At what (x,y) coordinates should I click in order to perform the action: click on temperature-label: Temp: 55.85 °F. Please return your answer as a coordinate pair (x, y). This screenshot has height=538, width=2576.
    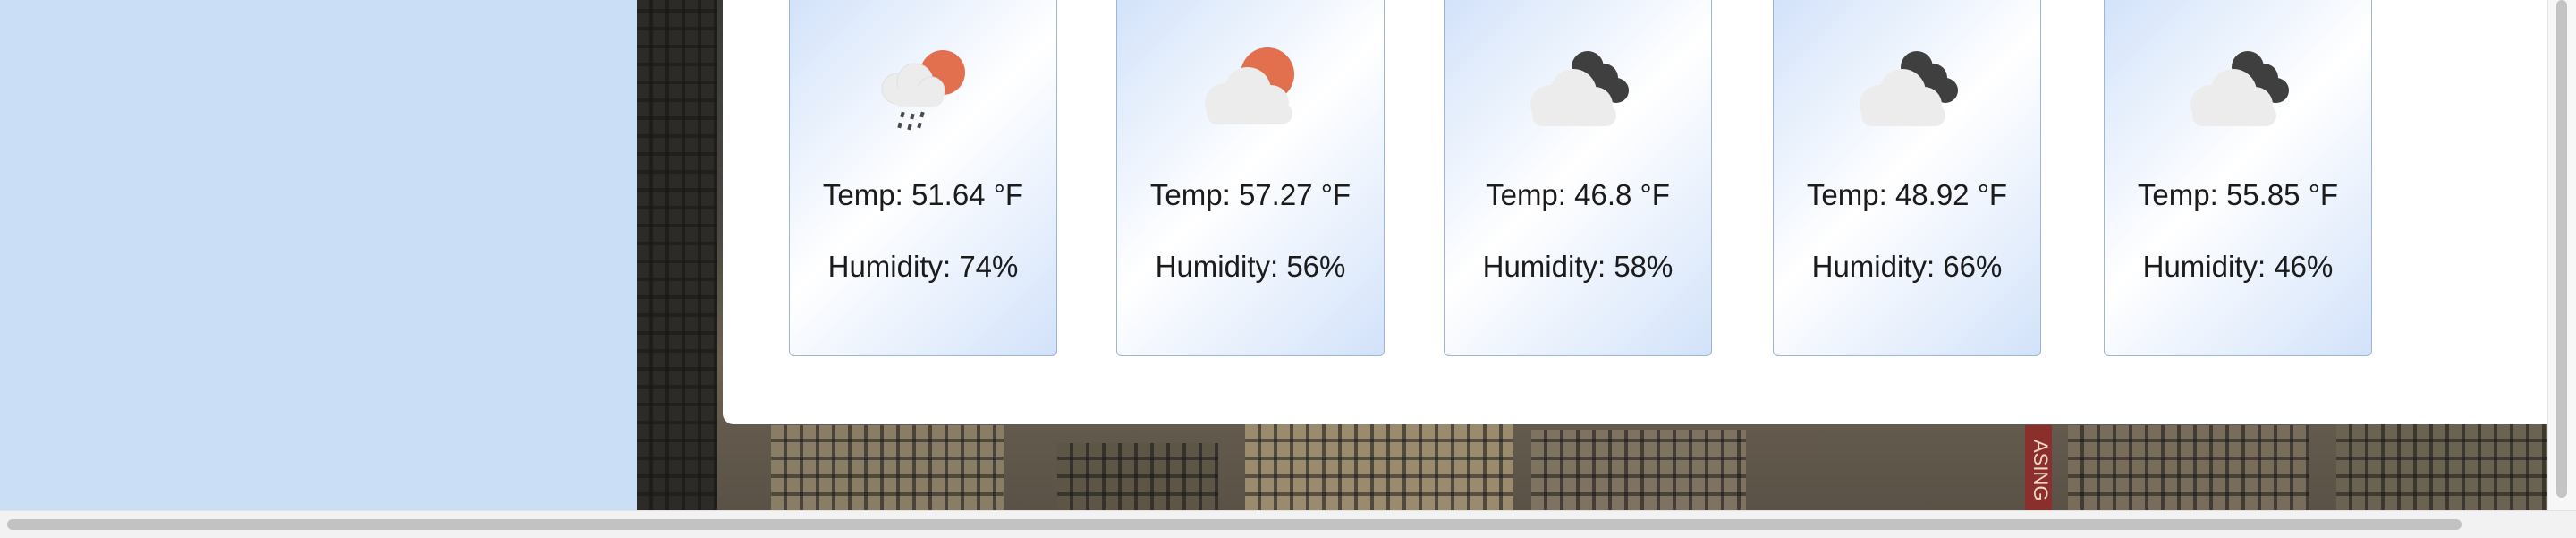
    Looking at the image, I should click on (2238, 194).